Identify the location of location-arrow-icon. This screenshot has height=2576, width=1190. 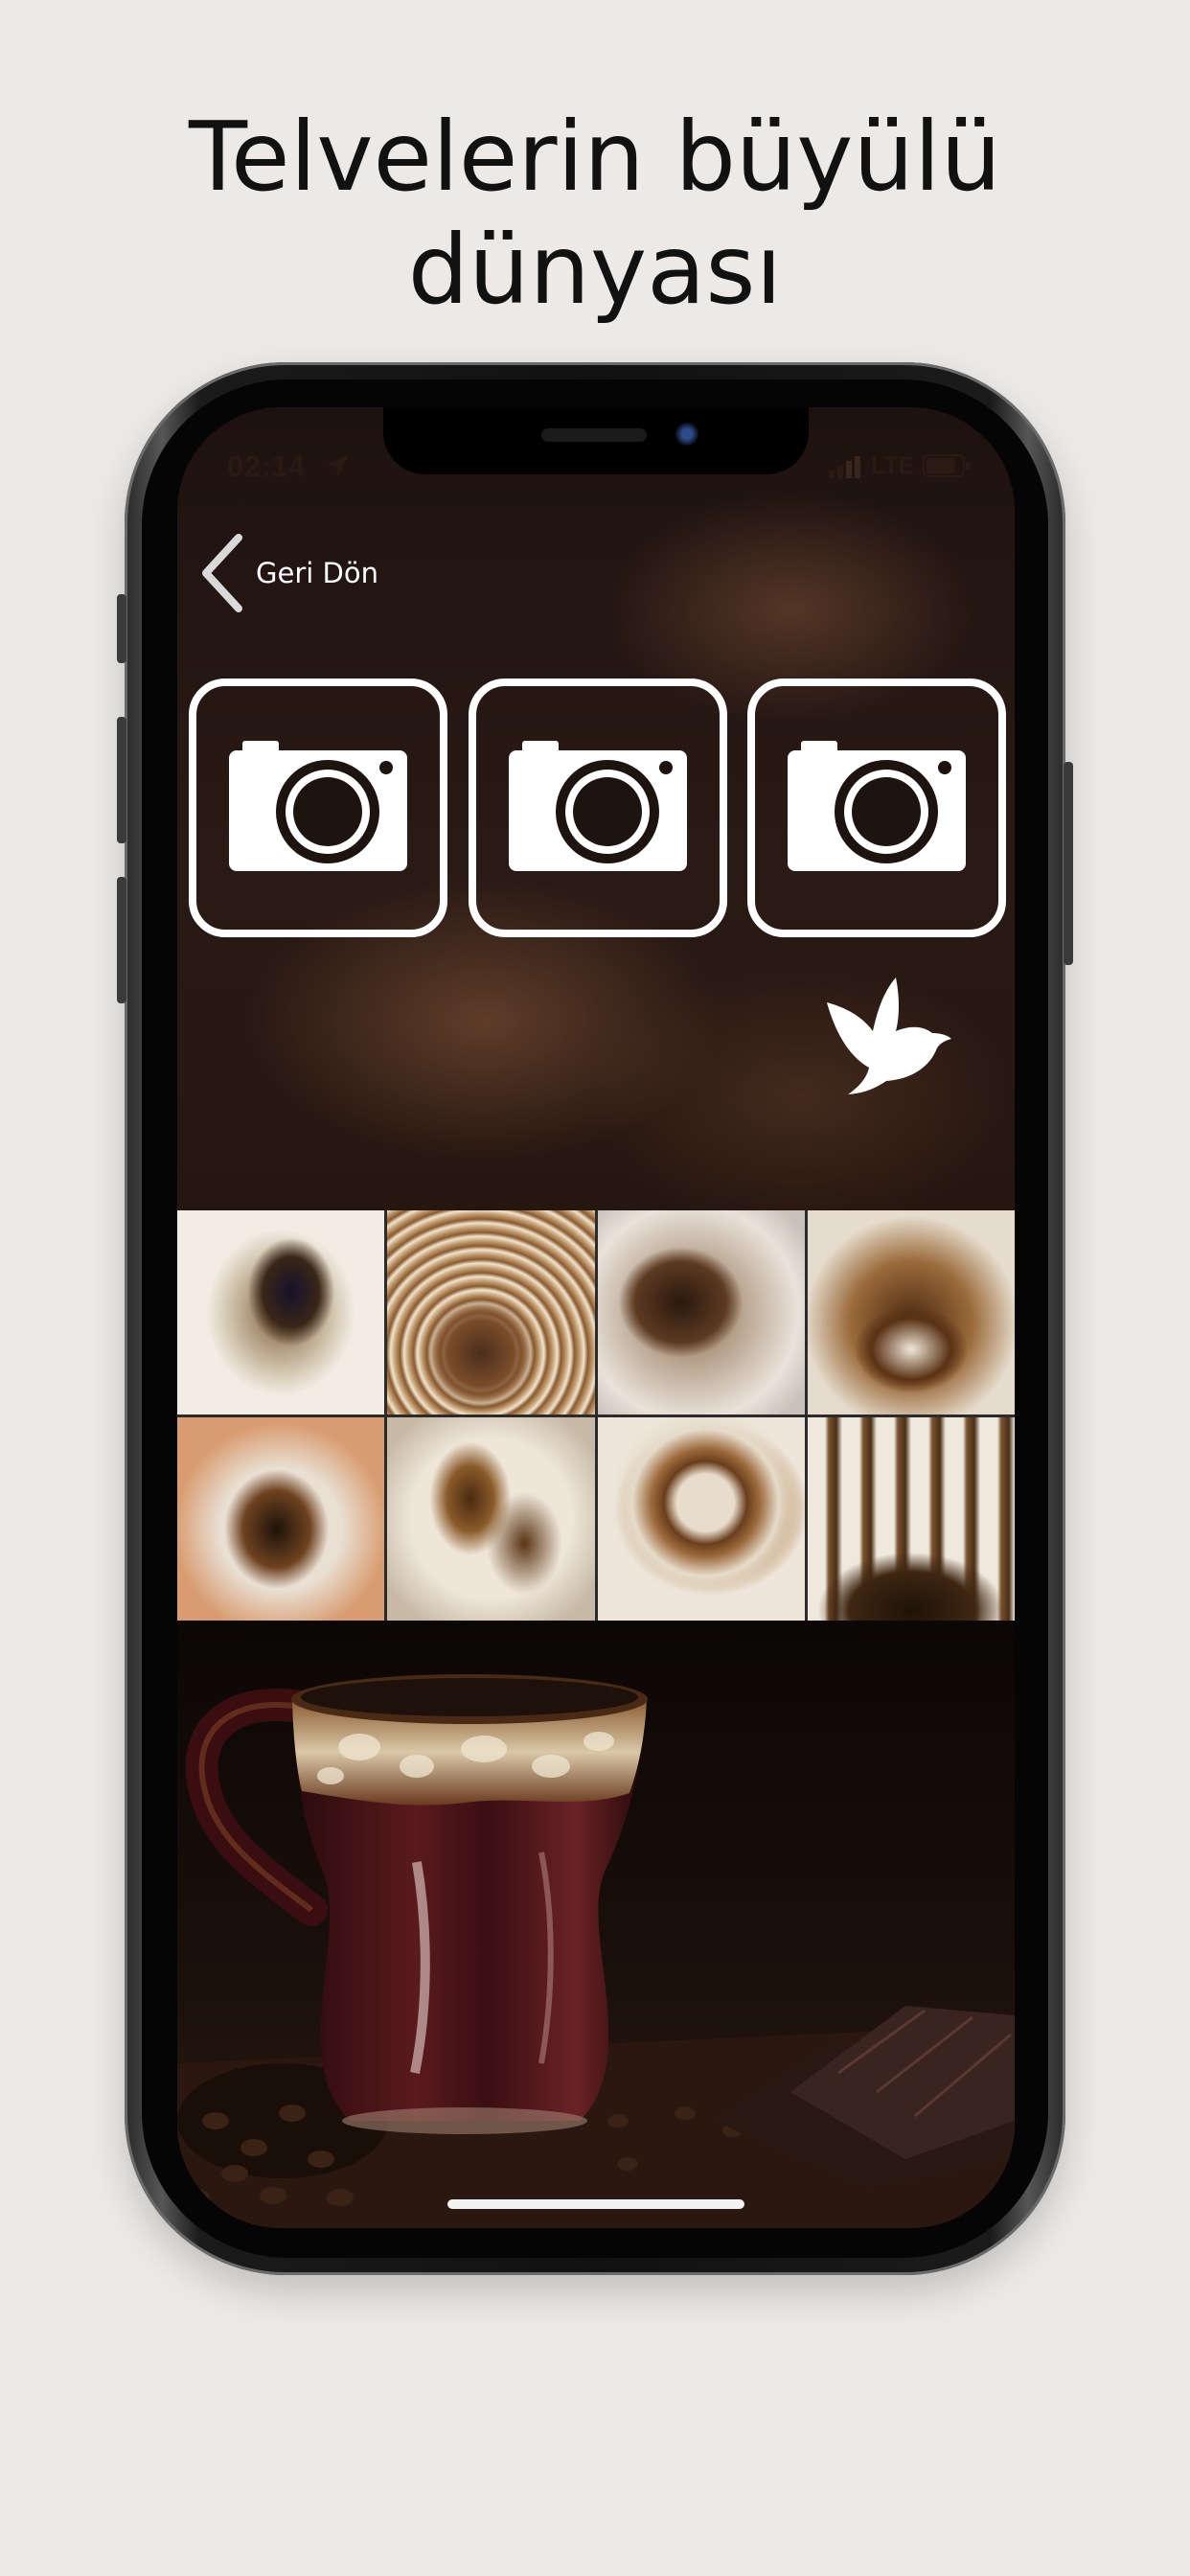
(338, 466).